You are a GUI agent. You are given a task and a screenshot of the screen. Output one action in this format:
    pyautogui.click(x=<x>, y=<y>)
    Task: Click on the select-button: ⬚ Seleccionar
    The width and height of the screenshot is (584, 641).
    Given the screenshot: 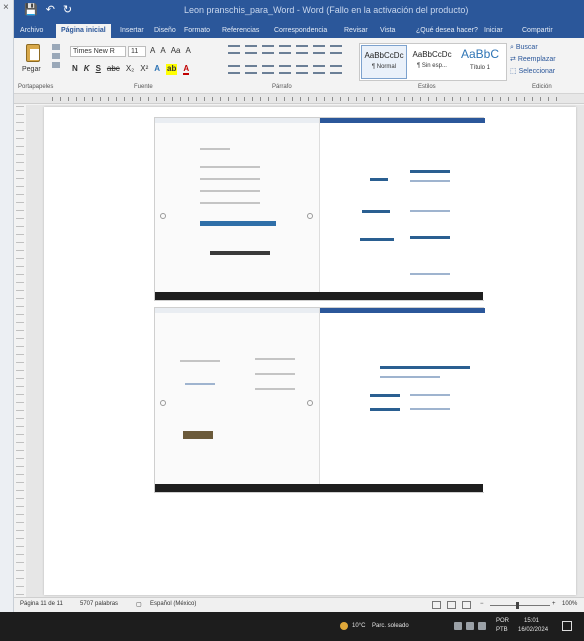 What is the action you would take?
    pyautogui.click(x=545, y=72)
    